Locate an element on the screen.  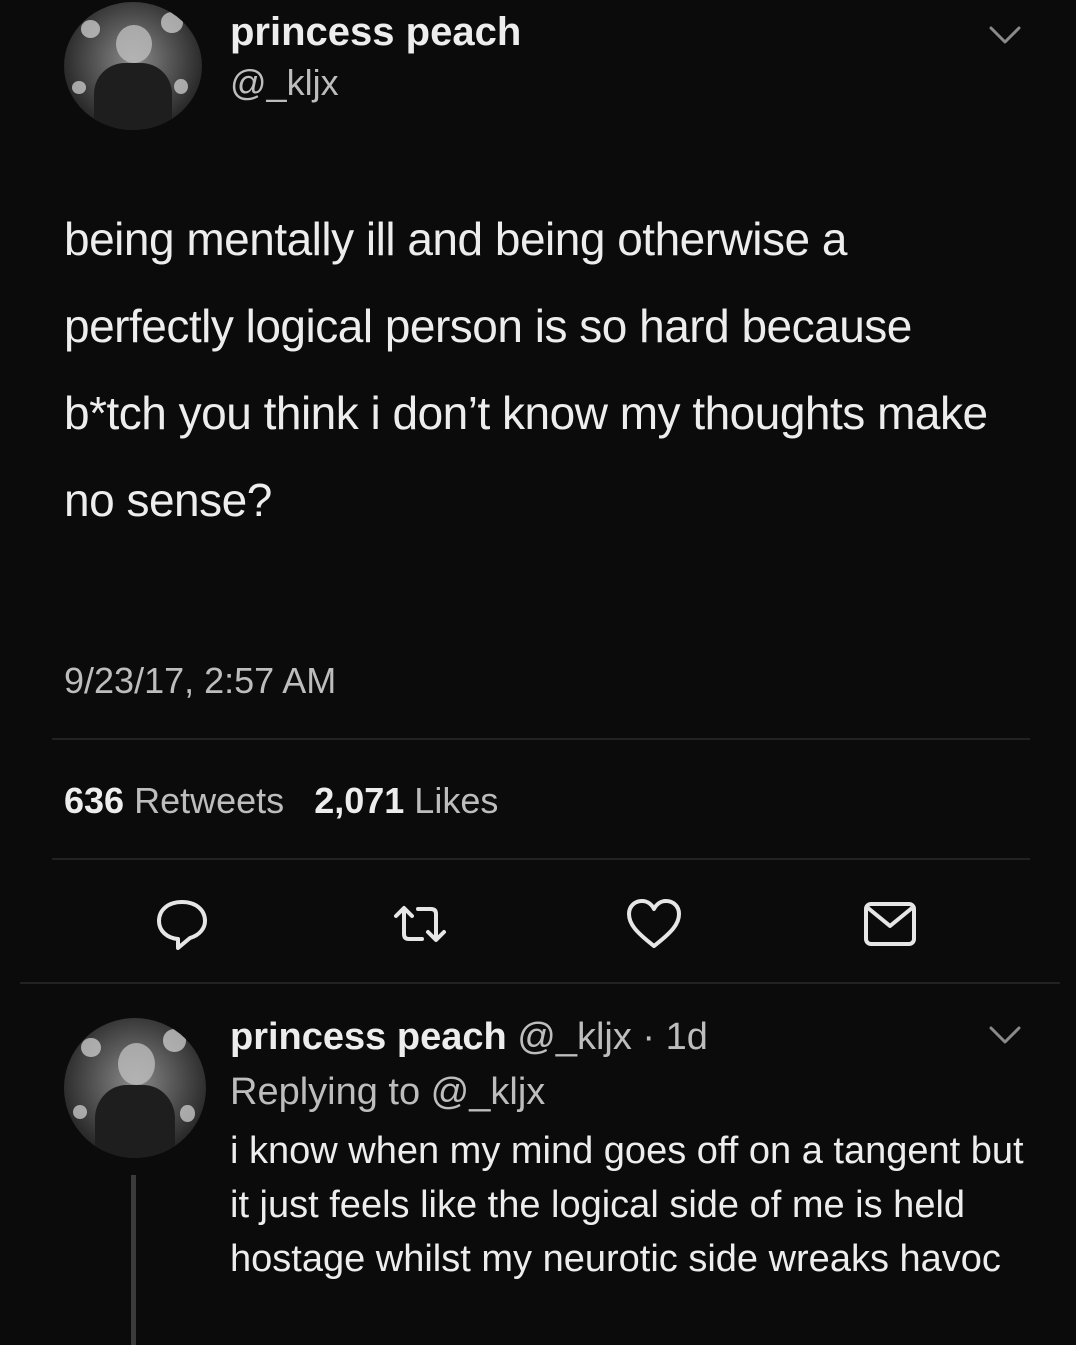
like-count: 2,071 is located at coordinates (359, 800).